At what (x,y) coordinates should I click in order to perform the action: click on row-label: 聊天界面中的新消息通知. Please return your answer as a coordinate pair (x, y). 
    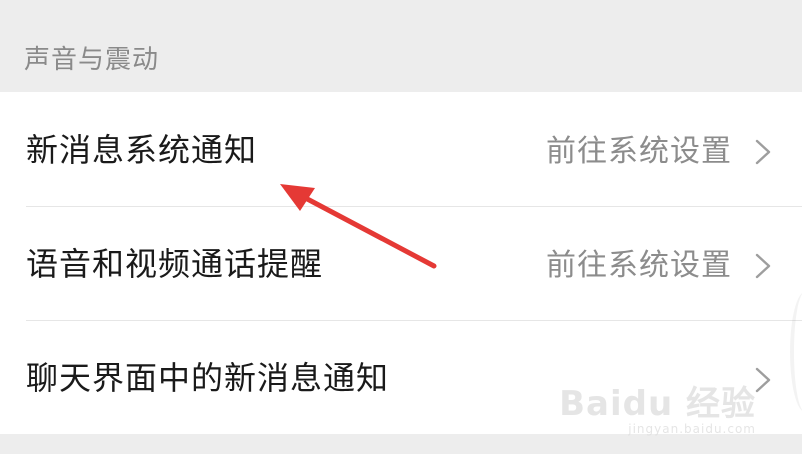
    Looking at the image, I should click on (208, 378).